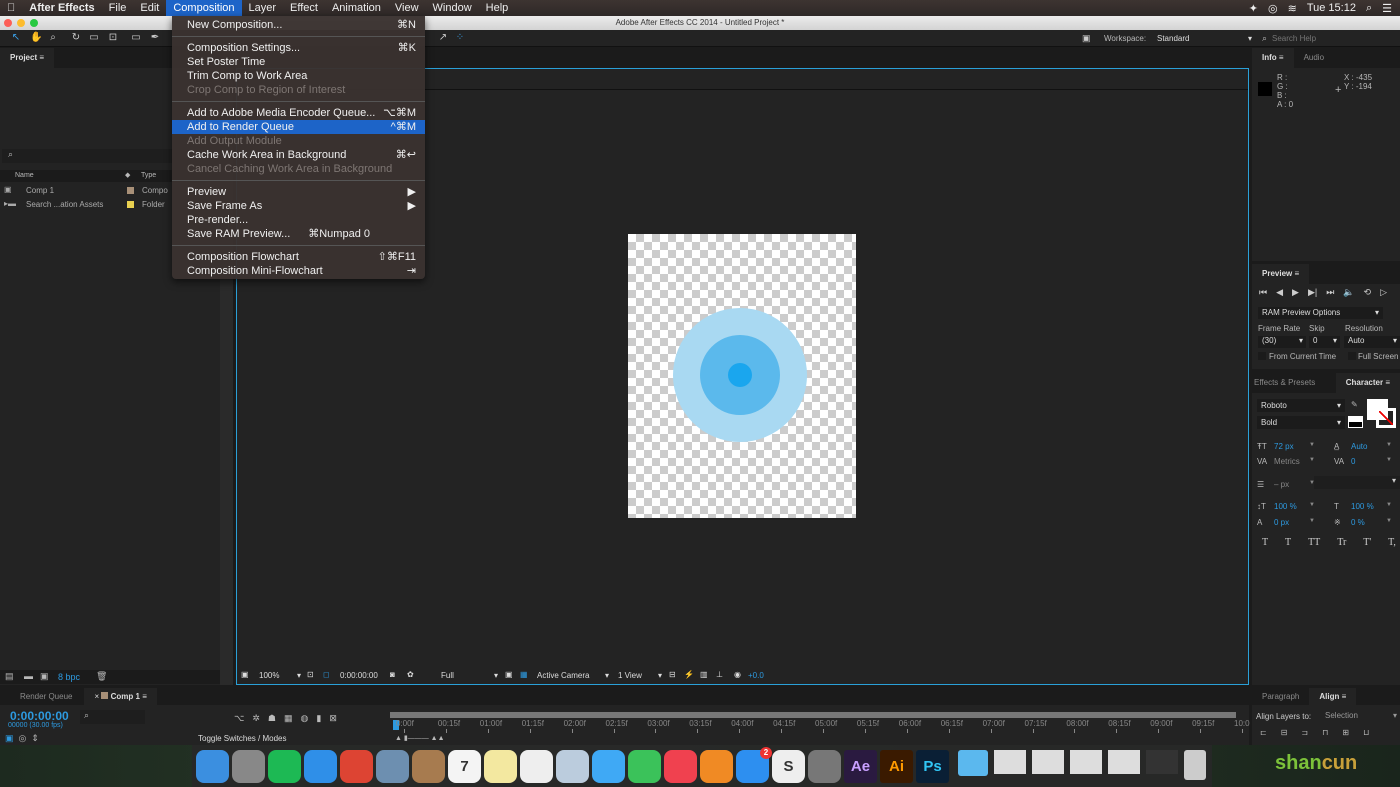 Image resolution: width=1400 pixels, height=787 pixels. Describe the element at coordinates (28, 676) in the screenshot. I see `new-folder-icon: ▬` at that location.